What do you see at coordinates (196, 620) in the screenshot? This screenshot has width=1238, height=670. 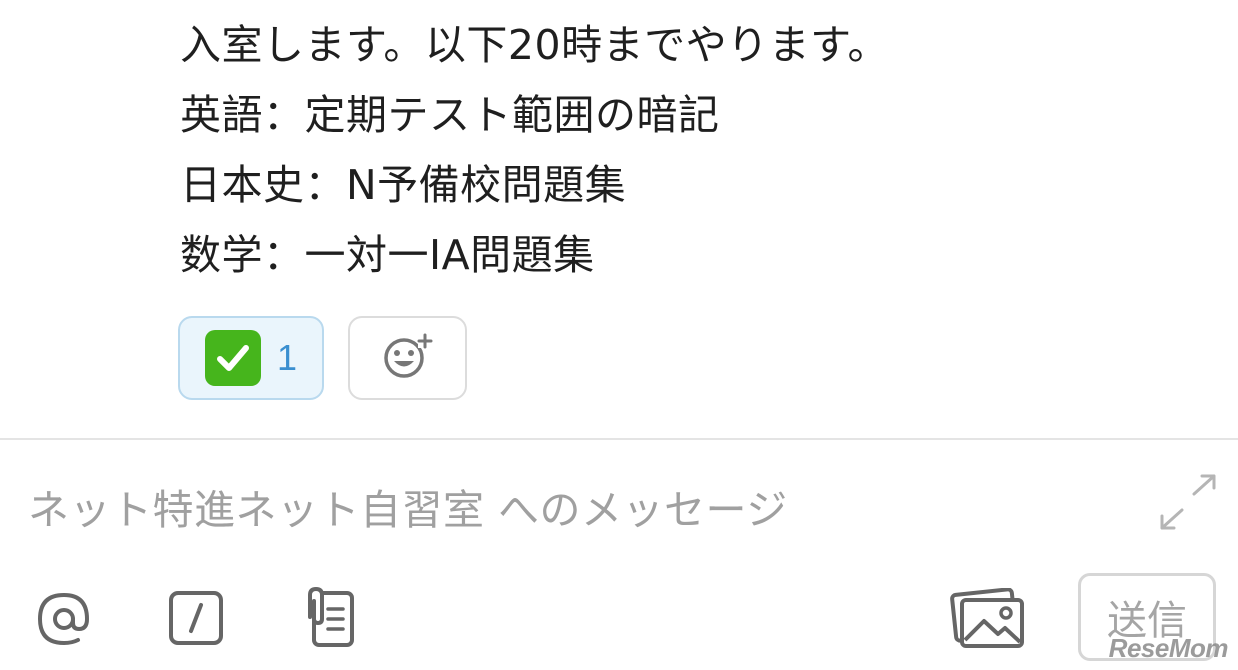 I see `slash-command-icon` at bounding box center [196, 620].